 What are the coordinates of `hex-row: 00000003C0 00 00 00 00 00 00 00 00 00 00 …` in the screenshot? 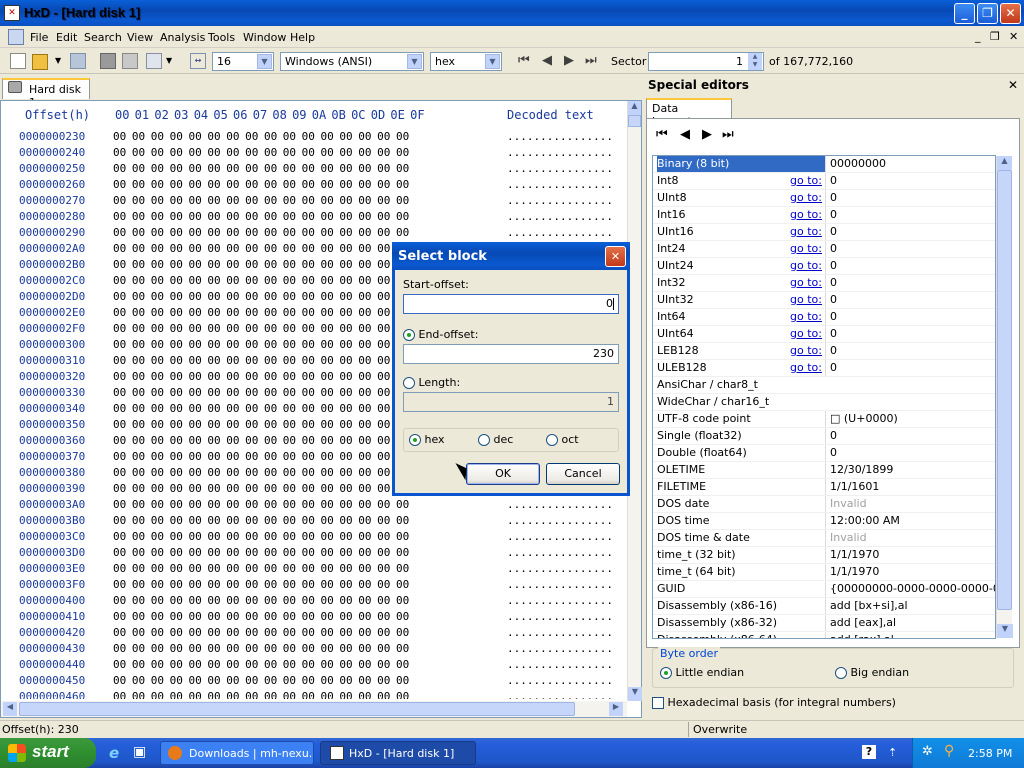 It's located at (315, 537).